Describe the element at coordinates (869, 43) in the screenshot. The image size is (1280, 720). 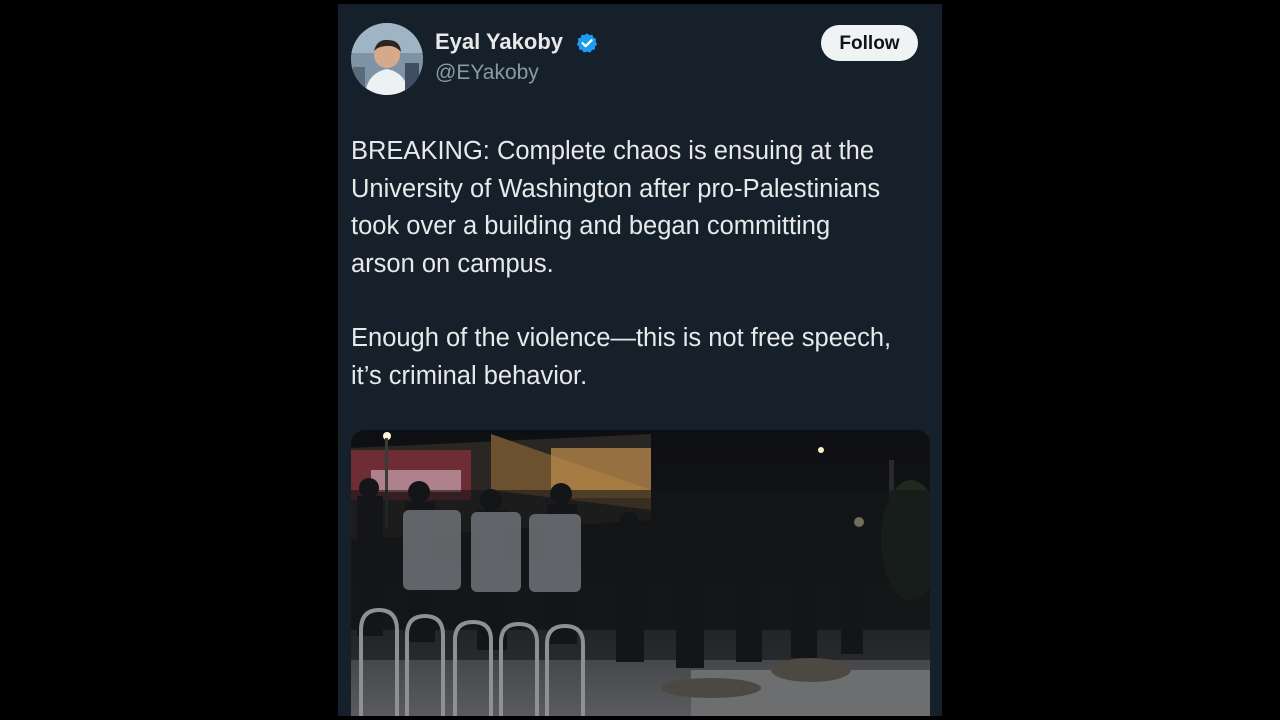
I see `follow-button: Follow` at that location.